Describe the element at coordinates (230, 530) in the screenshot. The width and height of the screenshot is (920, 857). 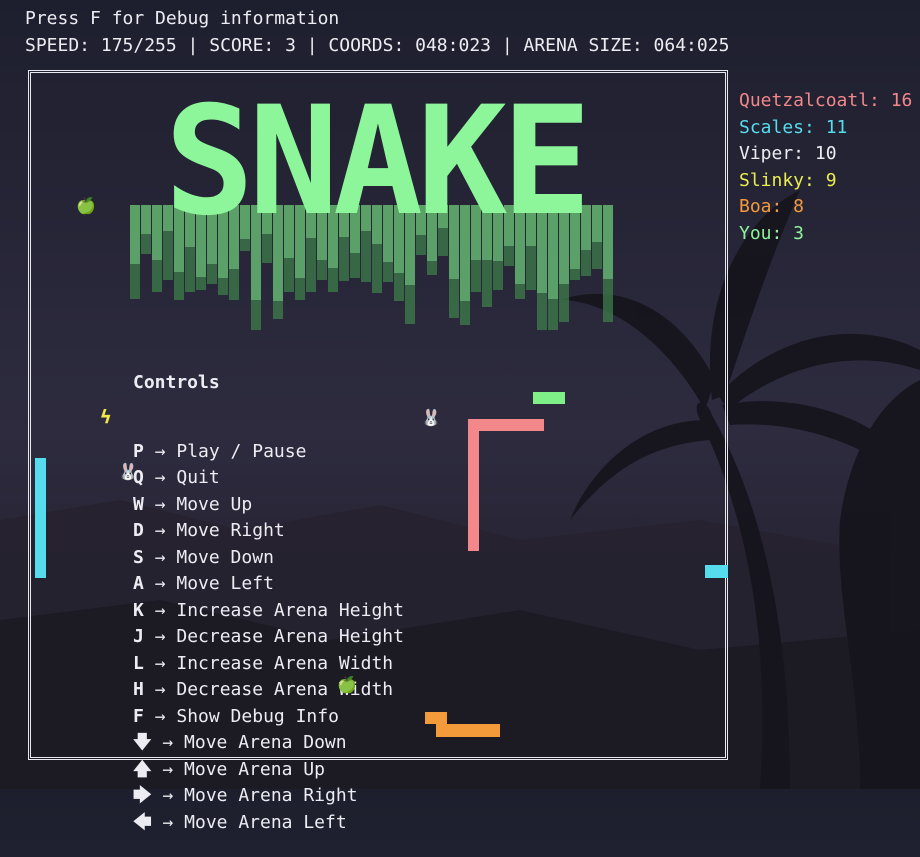
I see `control-action: Move Right` at that location.